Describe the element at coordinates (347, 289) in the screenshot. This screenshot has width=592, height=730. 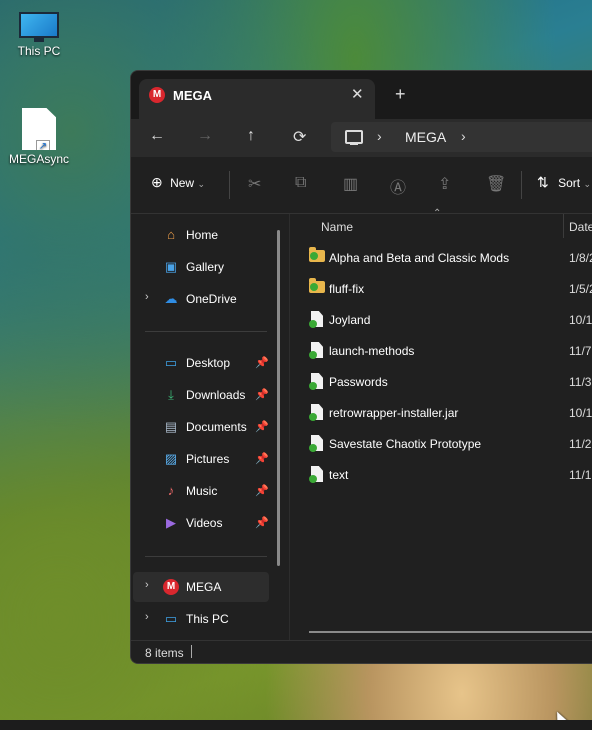
I see `file-name: fluff-fix` at that location.